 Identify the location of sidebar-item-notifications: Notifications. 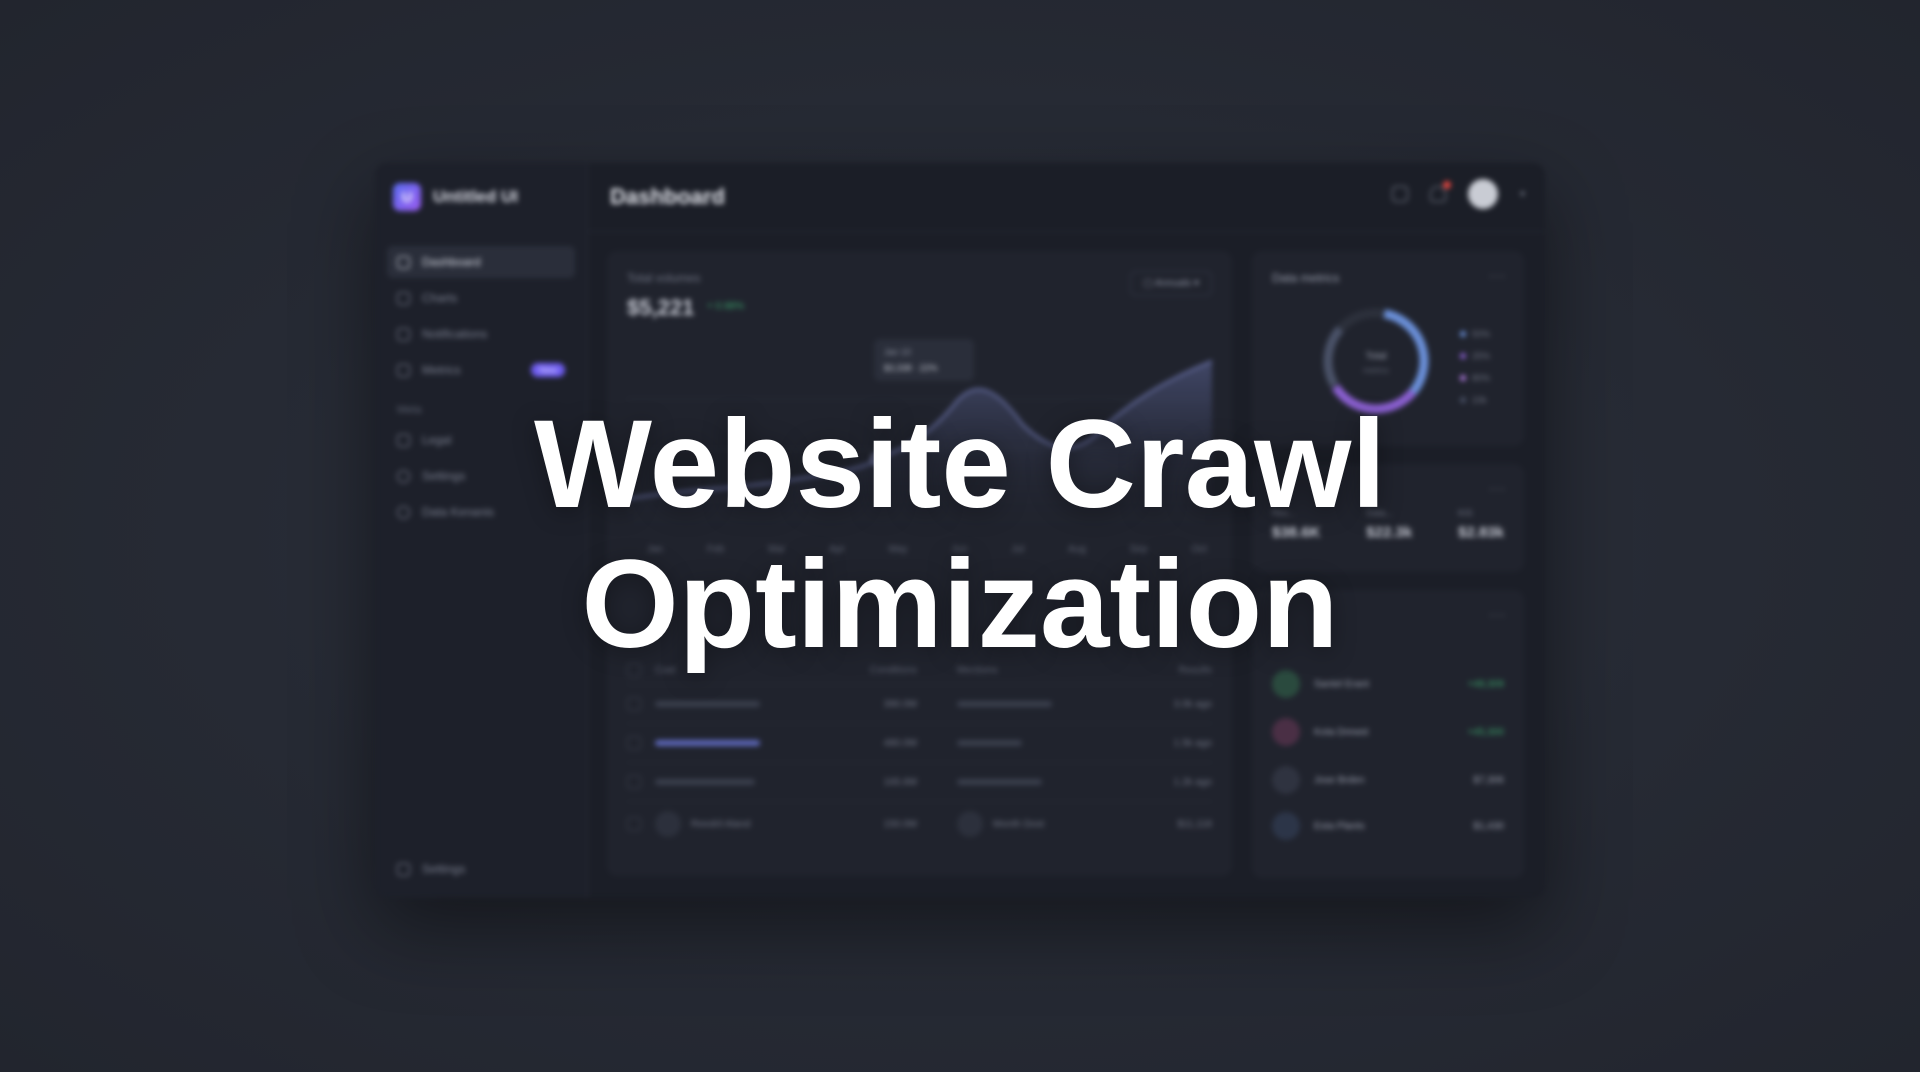
(481, 334).